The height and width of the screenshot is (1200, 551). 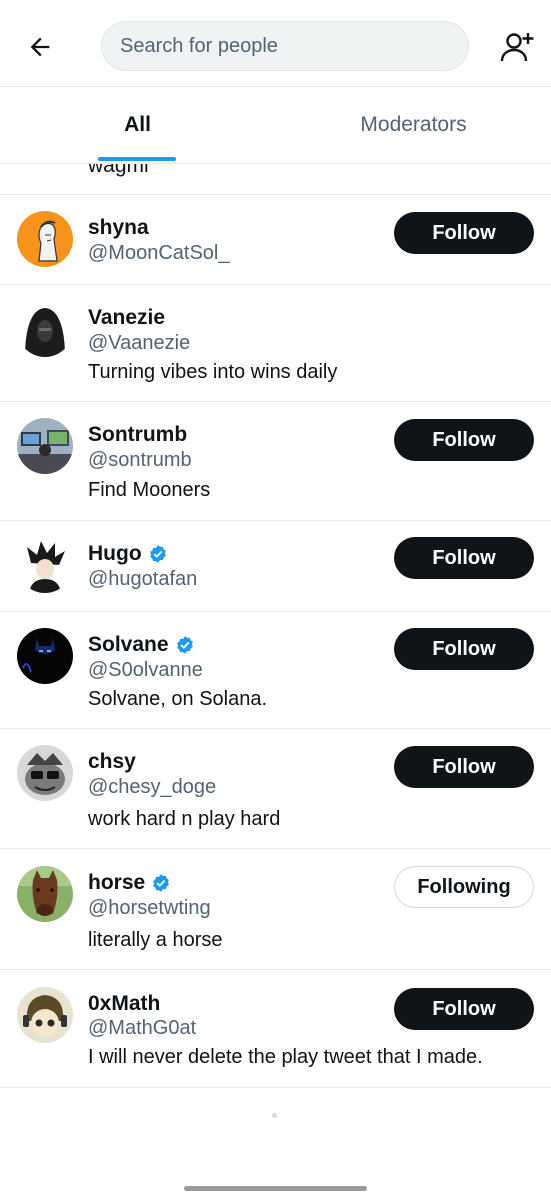 I want to click on user-name-text: horse, so click(x=117, y=882).